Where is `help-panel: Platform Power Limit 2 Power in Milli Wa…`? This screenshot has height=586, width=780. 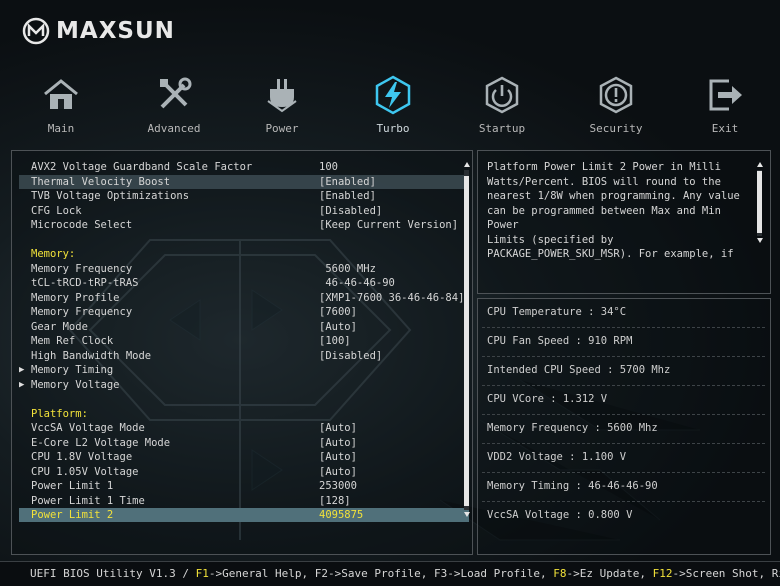
help-panel: Platform Power Limit 2 Power in Milli Wa… is located at coordinates (624, 222).